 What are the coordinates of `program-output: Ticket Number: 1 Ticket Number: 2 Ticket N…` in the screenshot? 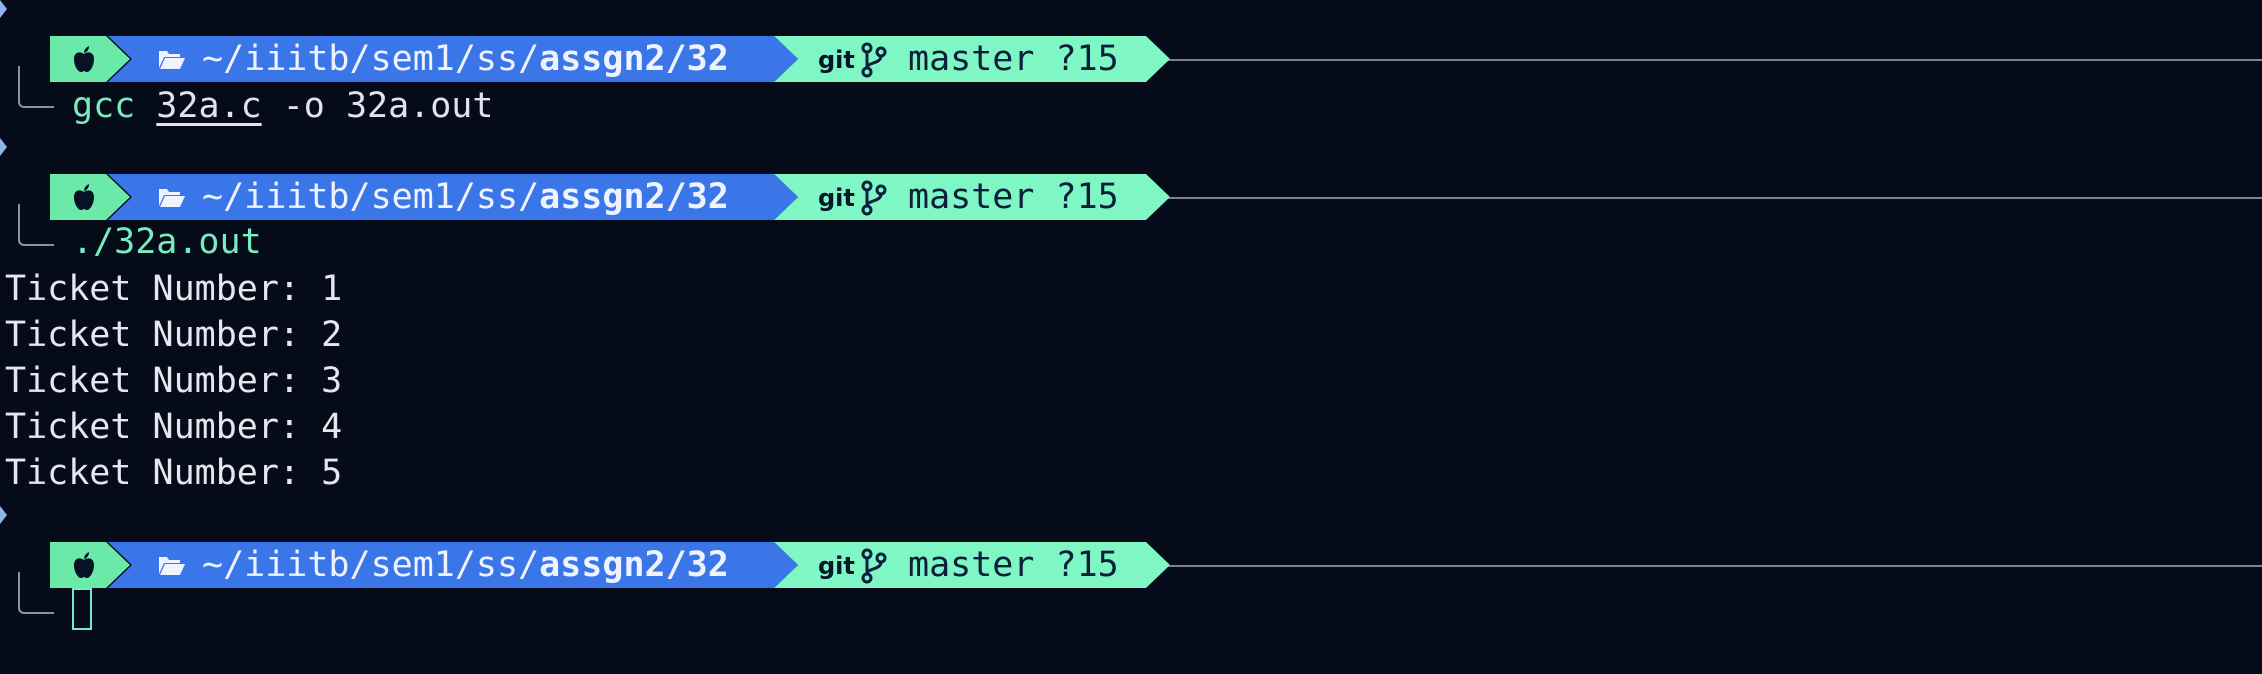 It's located at (173, 381).